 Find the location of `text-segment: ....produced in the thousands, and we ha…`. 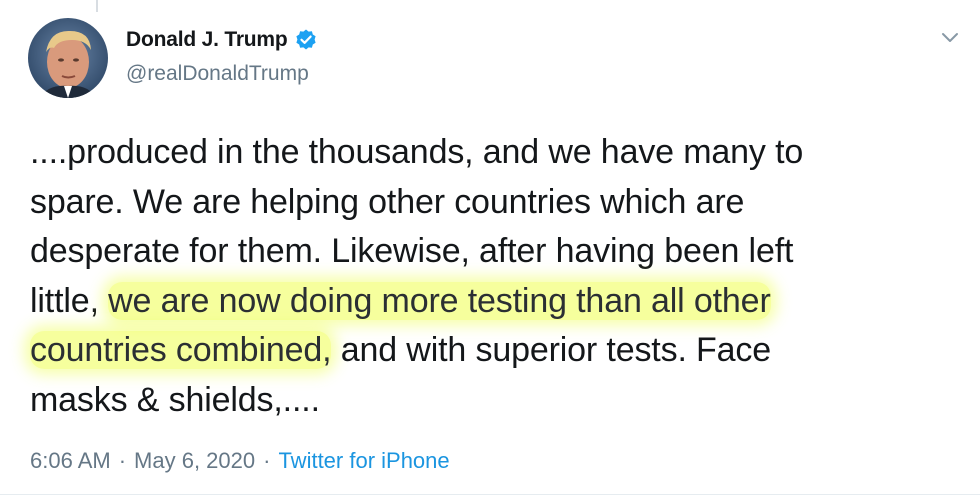

text-segment: ....produced in the thousands, and we ha… is located at coordinates (417, 152).